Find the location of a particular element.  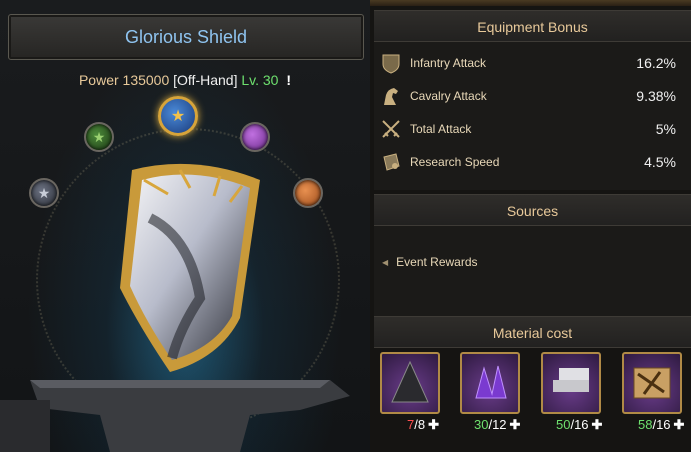

power-line: Power 135000 [Off-Hand] Lv. 30 ! is located at coordinates (185, 80).